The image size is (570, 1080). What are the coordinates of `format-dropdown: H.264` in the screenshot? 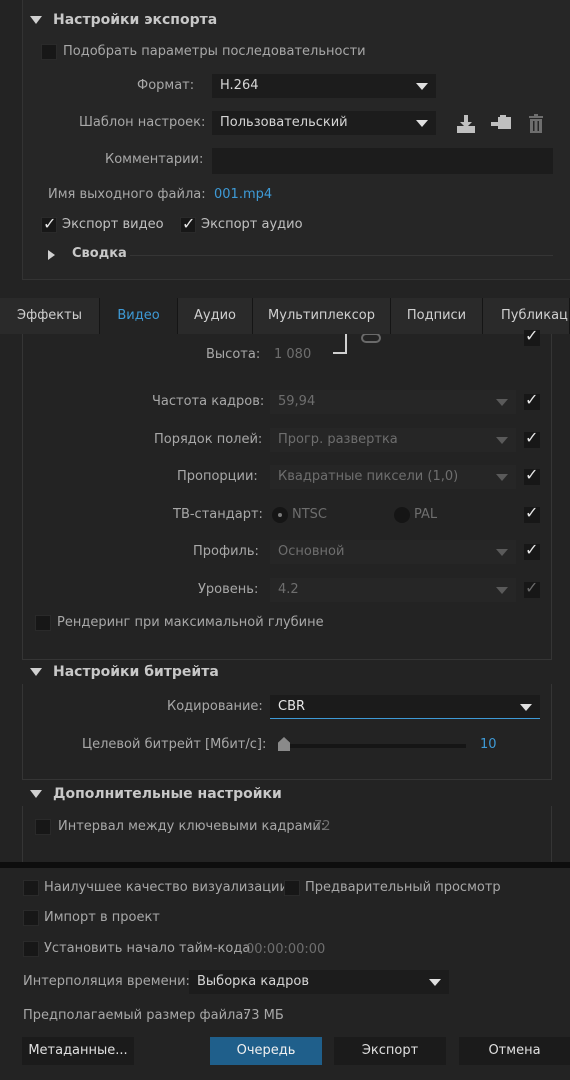 It's located at (324, 86).